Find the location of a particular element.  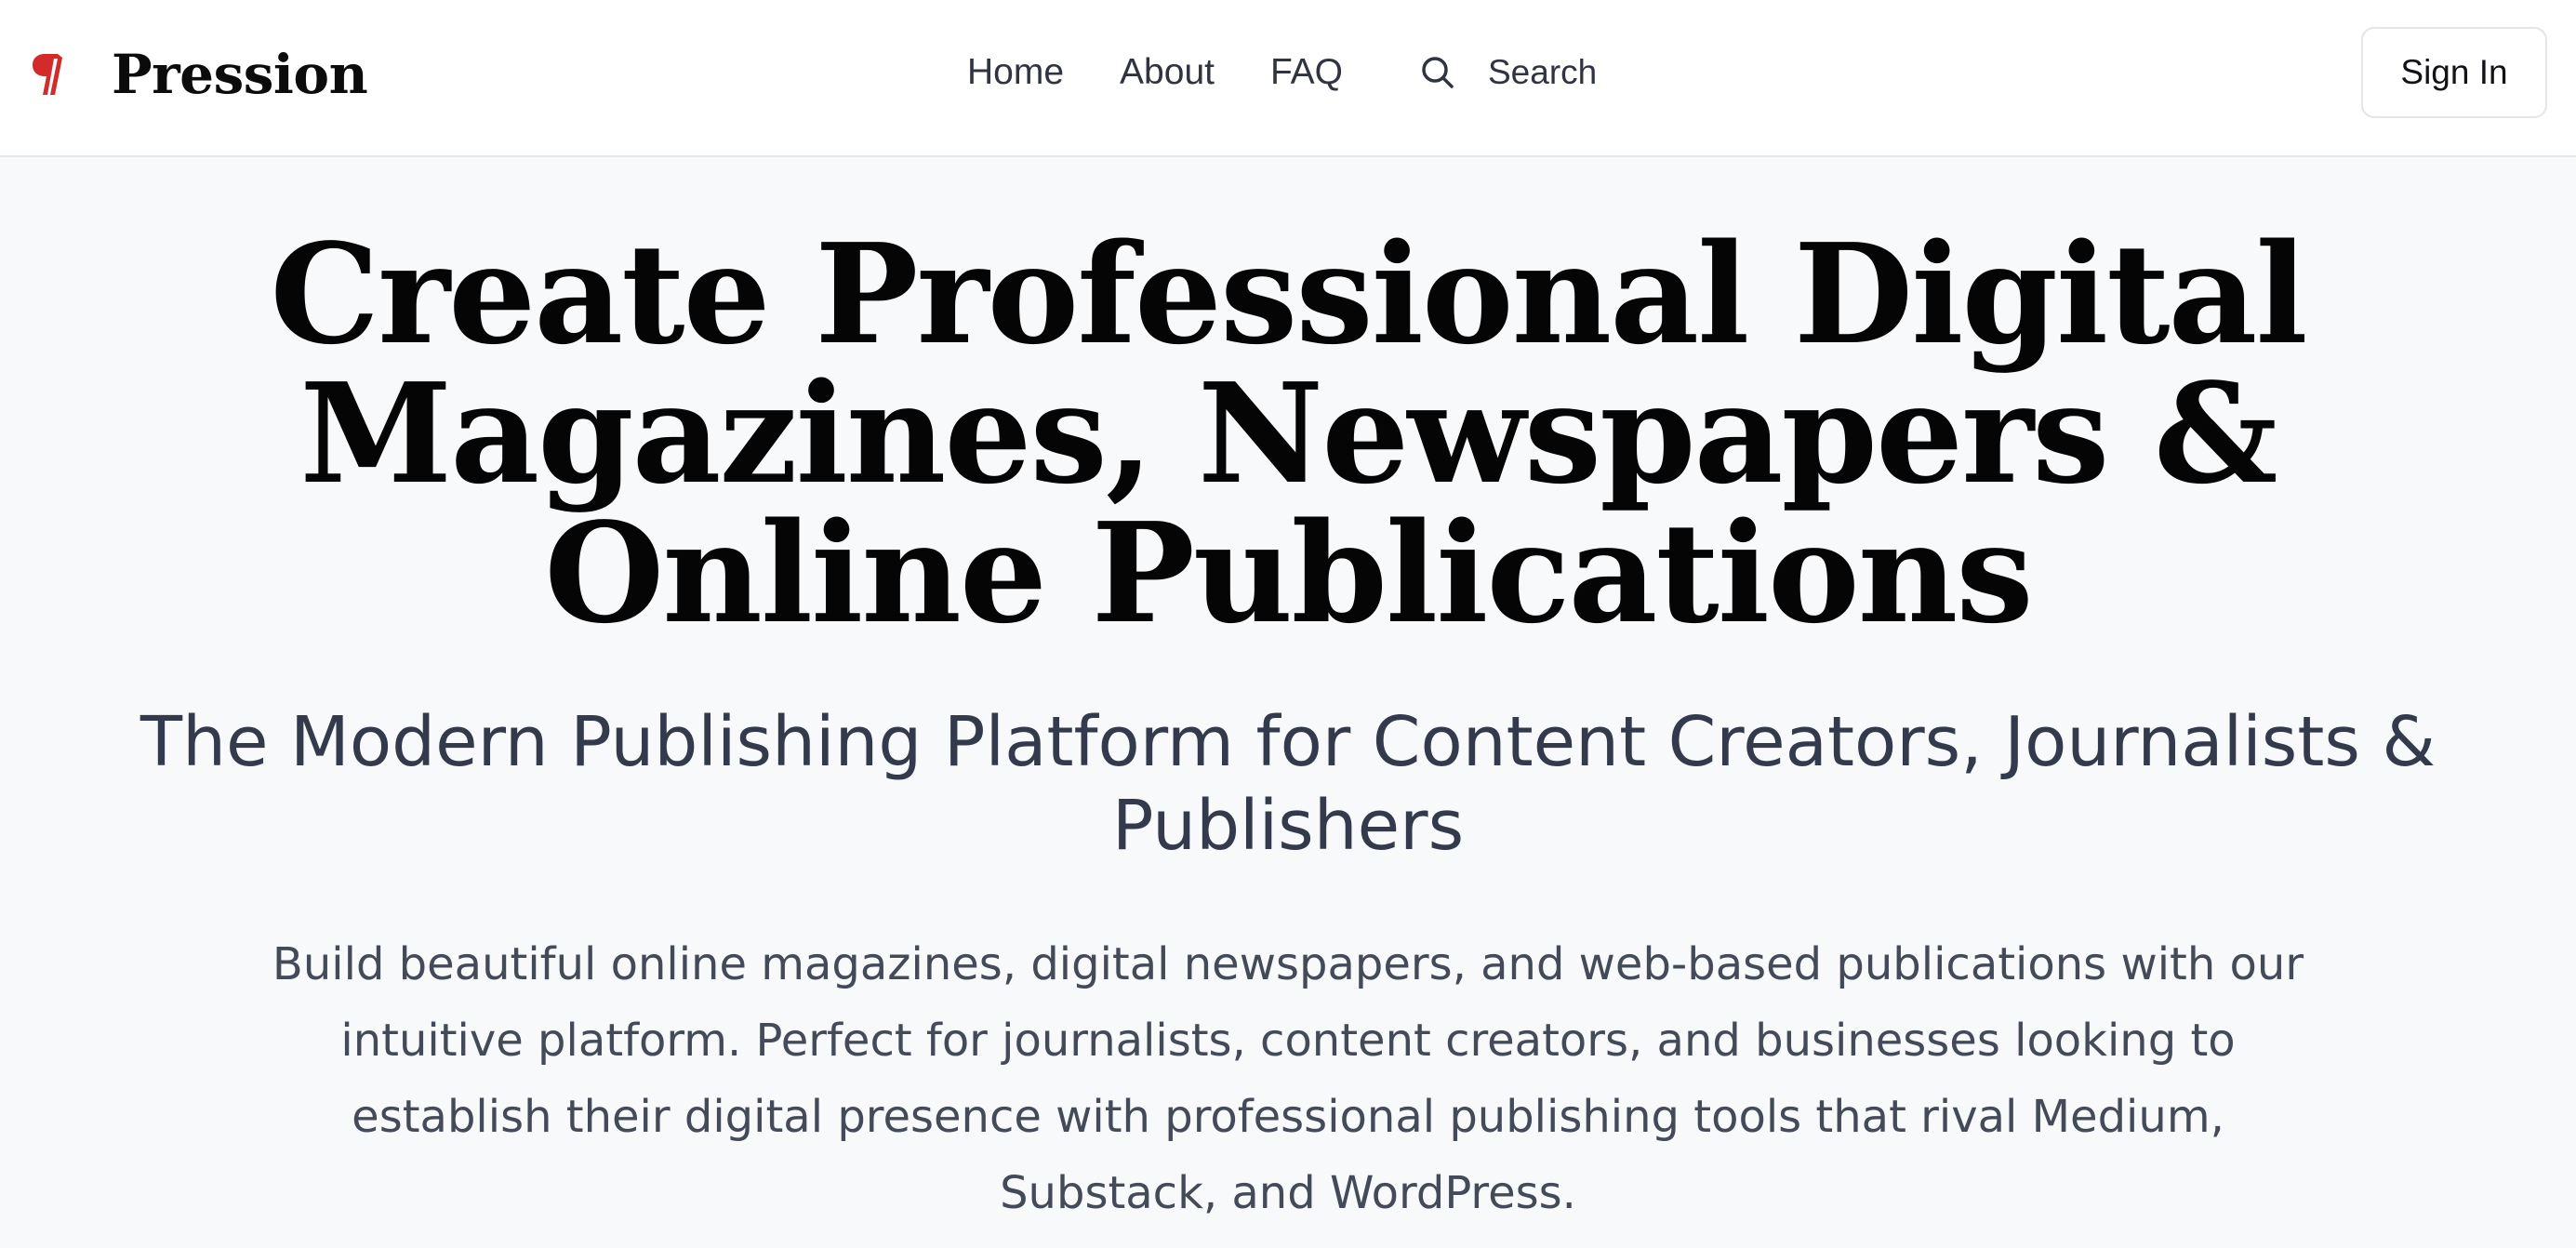

nav-link-about: About is located at coordinates (1167, 72).